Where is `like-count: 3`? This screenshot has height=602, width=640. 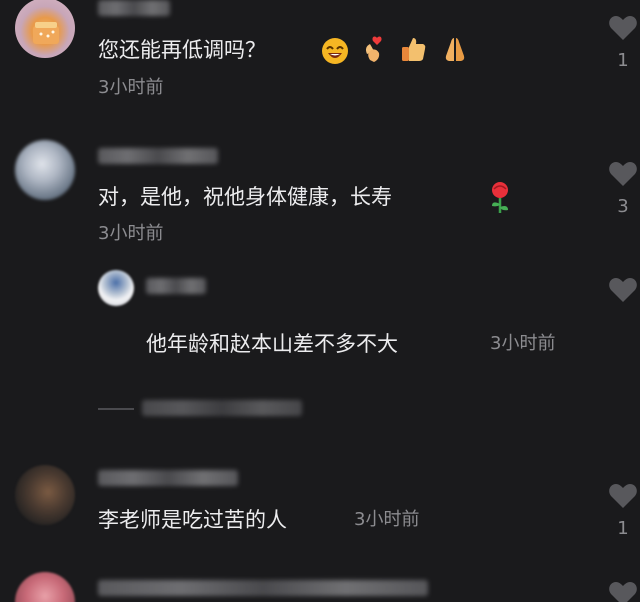 like-count: 3 is located at coordinates (623, 206).